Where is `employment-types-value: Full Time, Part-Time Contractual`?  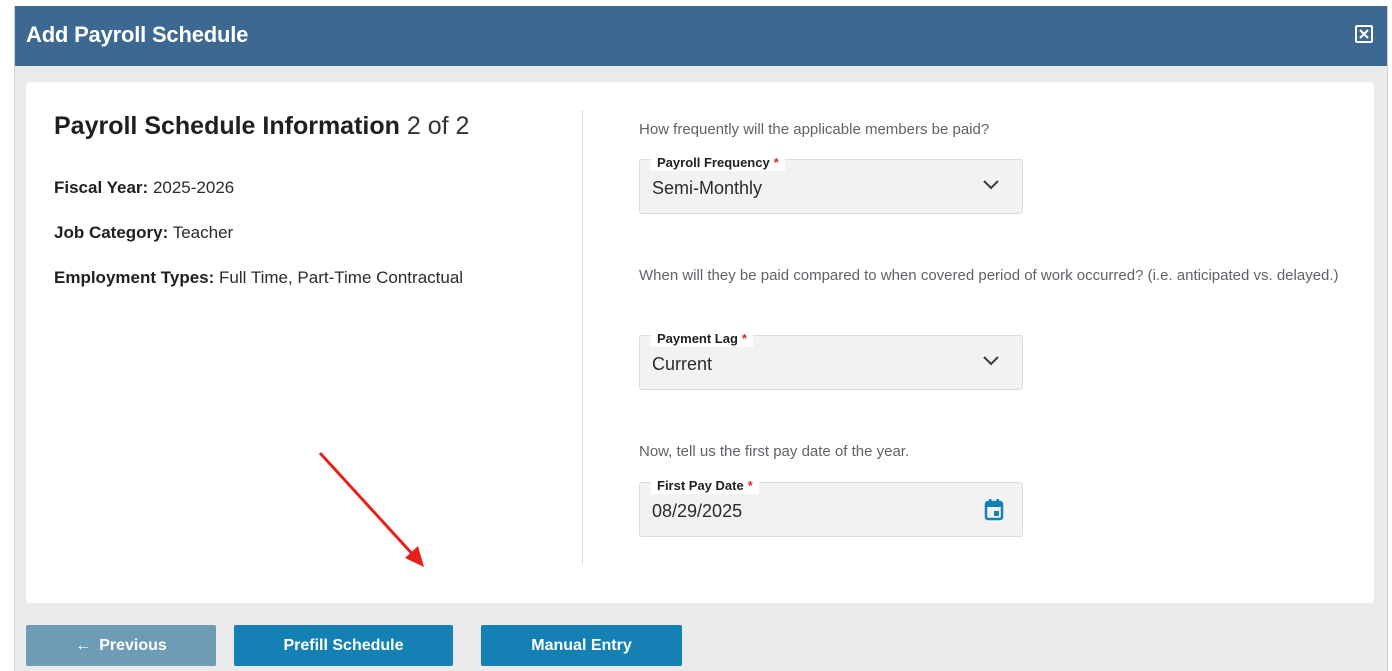
employment-types-value: Full Time, Part-Time Contractual is located at coordinates (341, 277).